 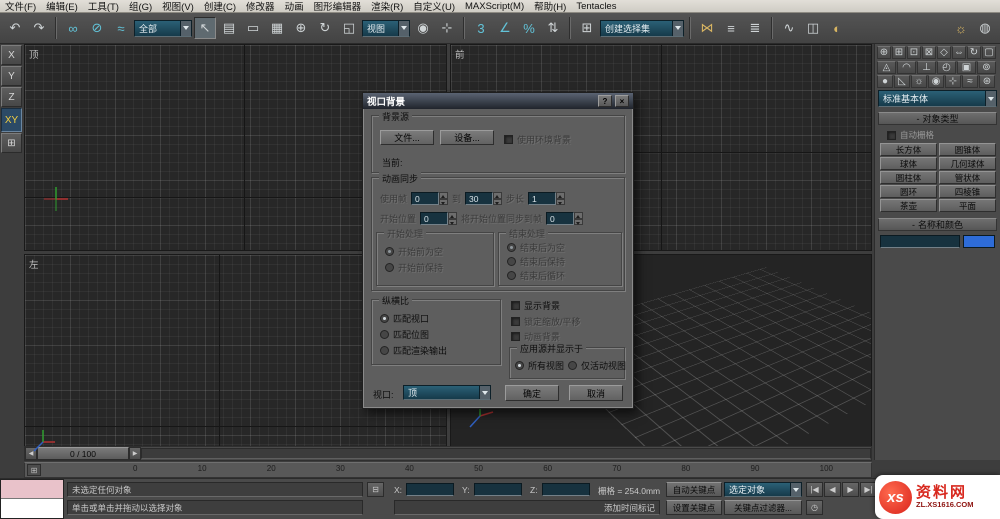 I want to click on tab-utilities: ⊚, so click(x=986, y=67).